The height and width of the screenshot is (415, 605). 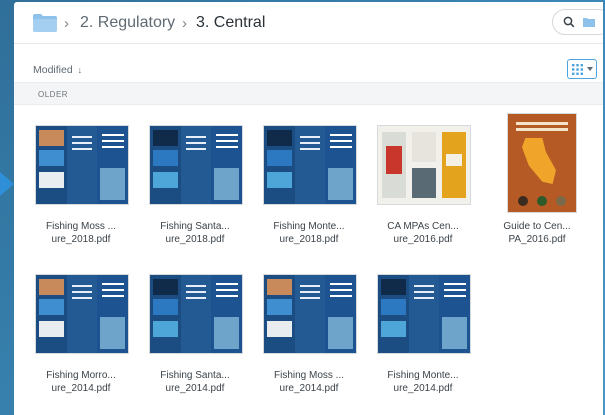 What do you see at coordinates (127, 23) in the screenshot?
I see `breadcrumb-item-regulatory: 2. Regulatory` at bounding box center [127, 23].